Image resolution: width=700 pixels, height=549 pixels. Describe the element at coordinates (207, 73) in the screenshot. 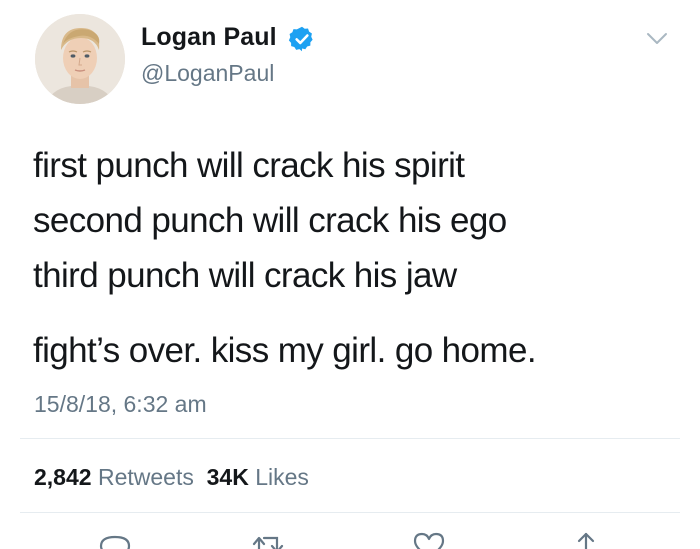

I see `user-handle: @LoganPaul` at that location.